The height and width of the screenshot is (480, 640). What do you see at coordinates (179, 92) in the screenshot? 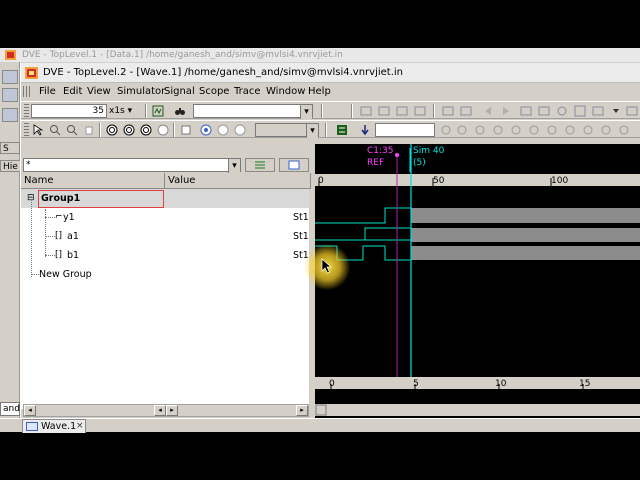
I see `menu-signal: Signal` at bounding box center [179, 92].